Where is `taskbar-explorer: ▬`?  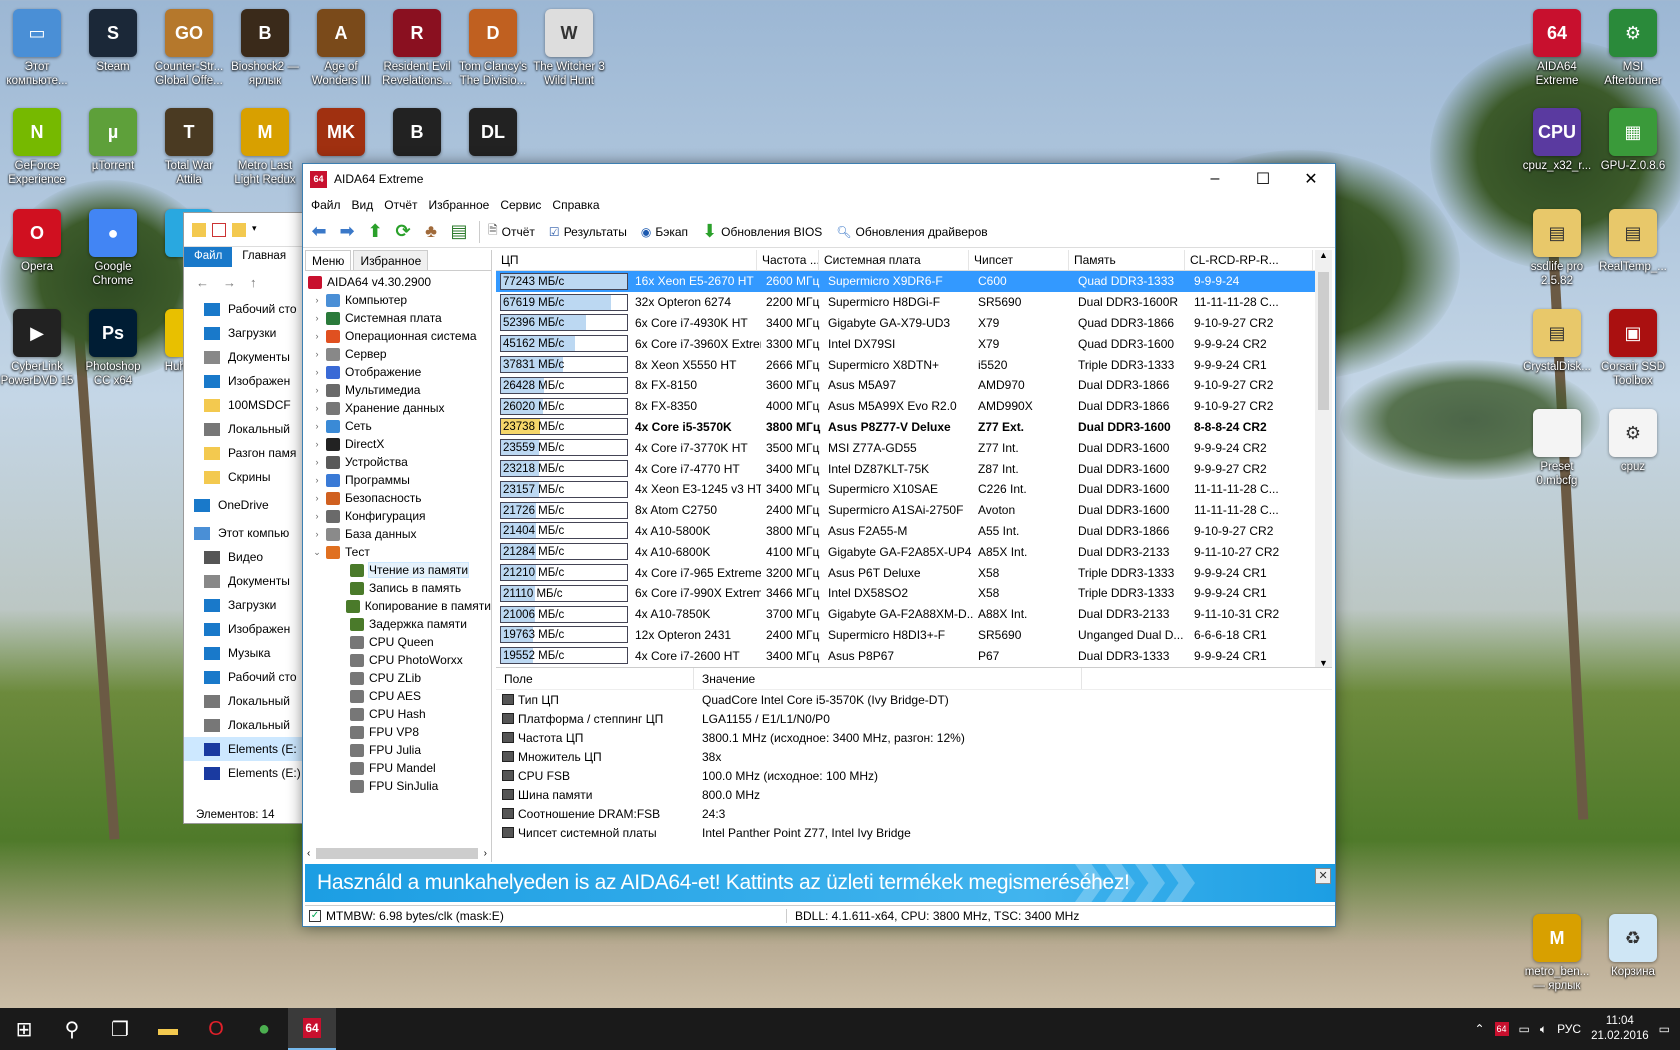
taskbar-explorer: ▬ is located at coordinates (168, 1029).